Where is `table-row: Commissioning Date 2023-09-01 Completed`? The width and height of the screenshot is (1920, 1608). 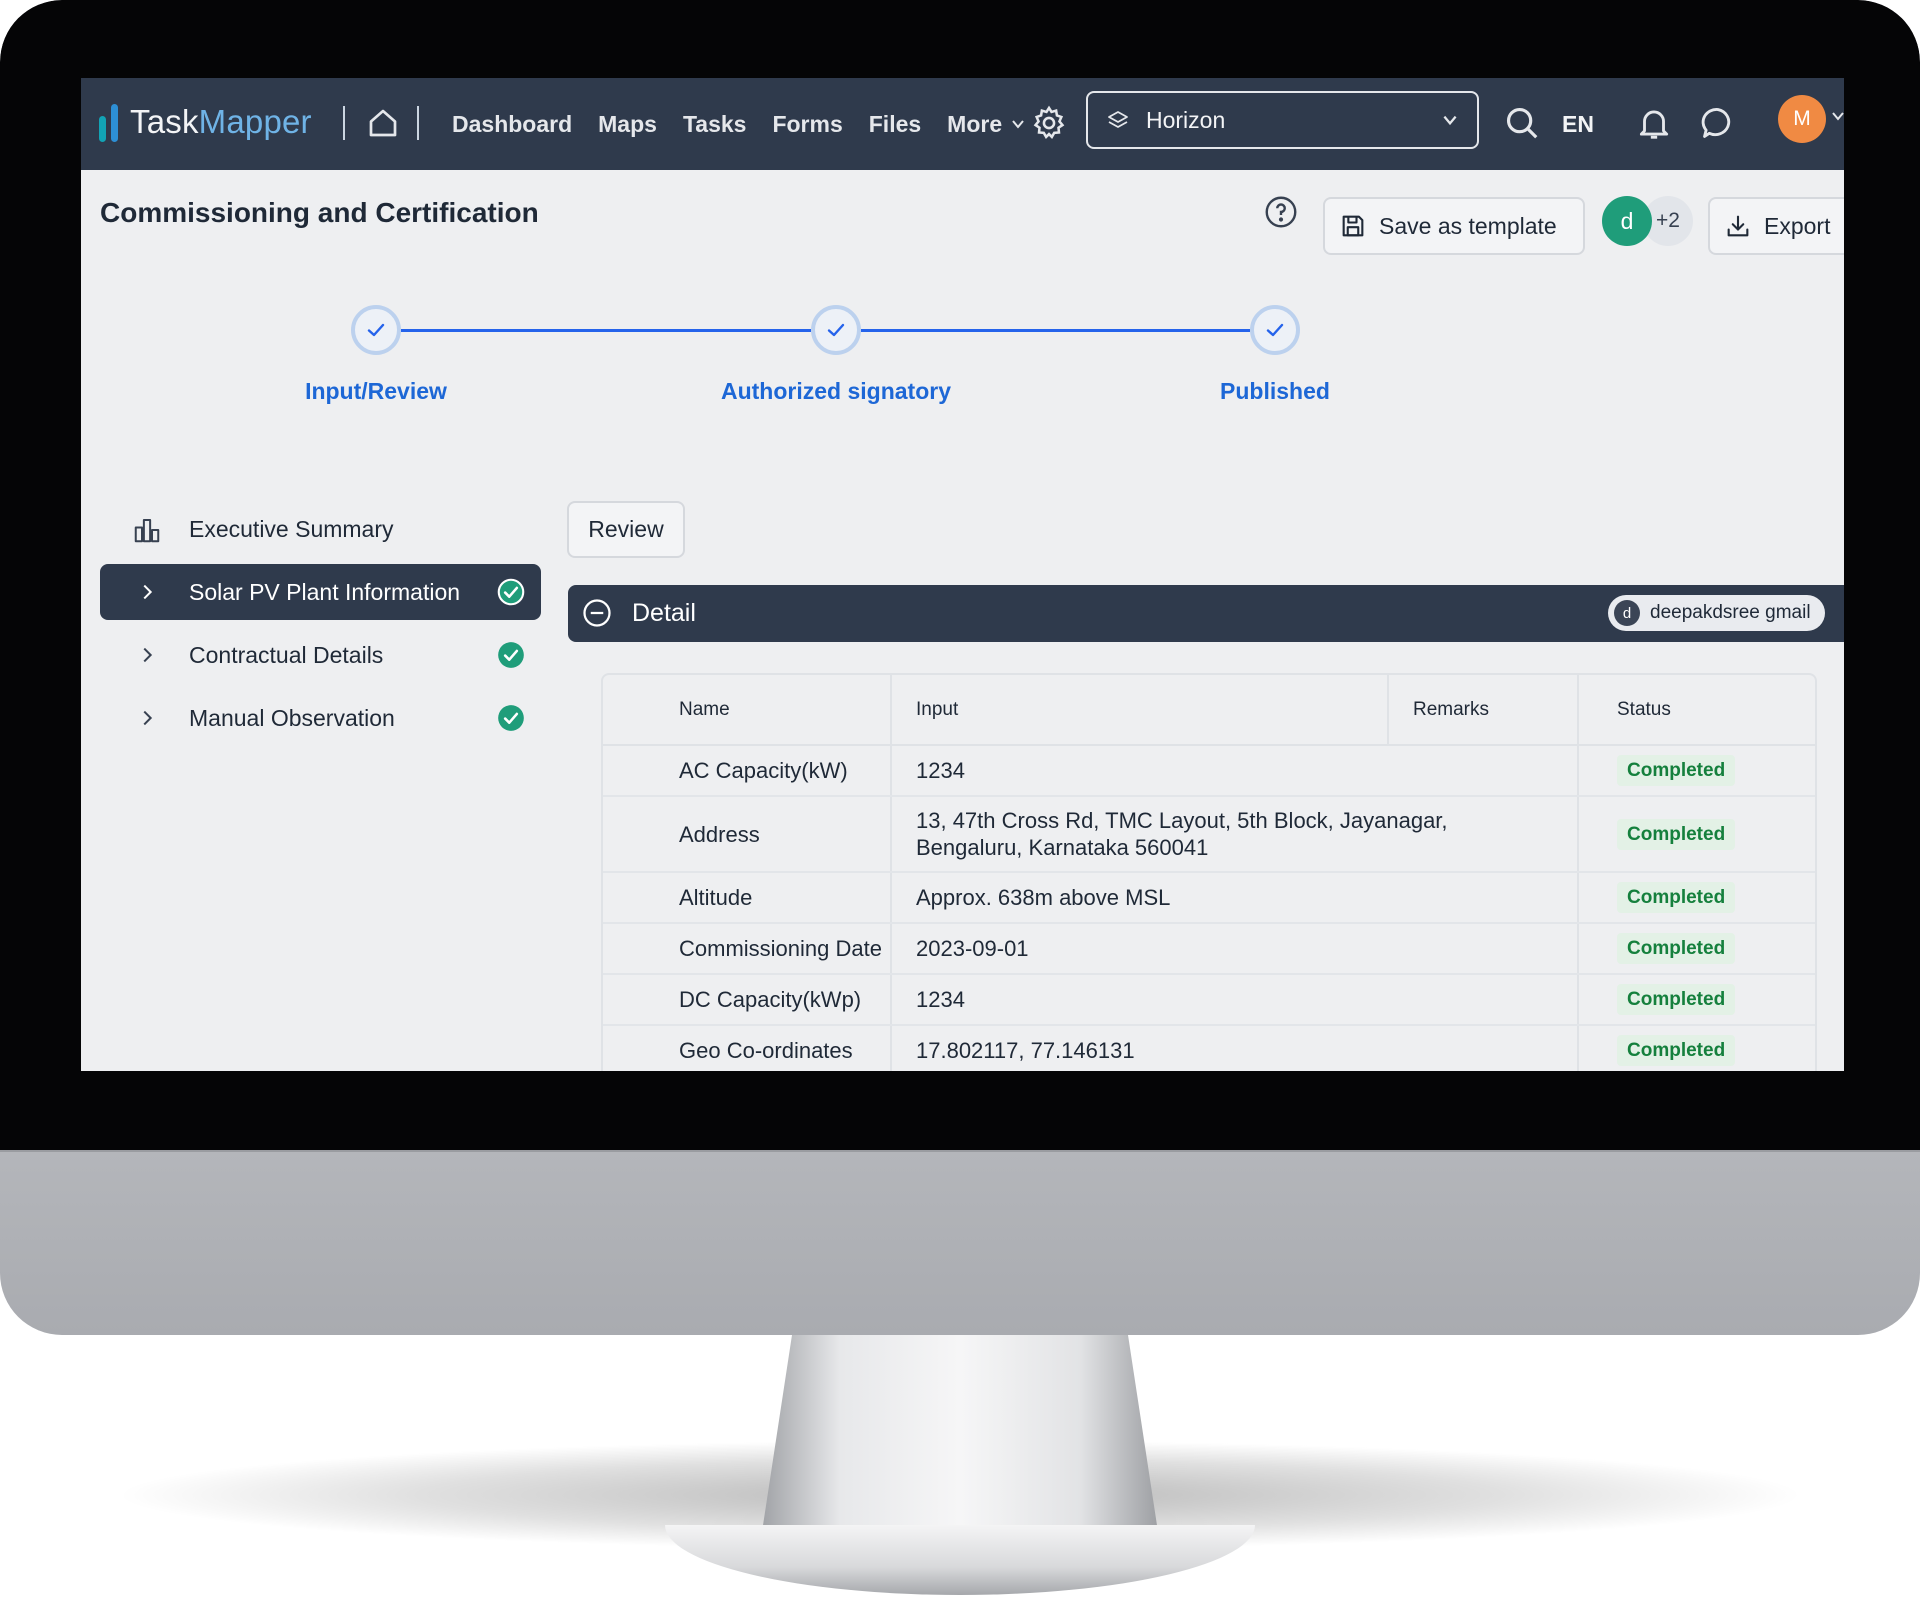
table-row: Commissioning Date 2023-09-01 Completed is located at coordinates (1209, 949).